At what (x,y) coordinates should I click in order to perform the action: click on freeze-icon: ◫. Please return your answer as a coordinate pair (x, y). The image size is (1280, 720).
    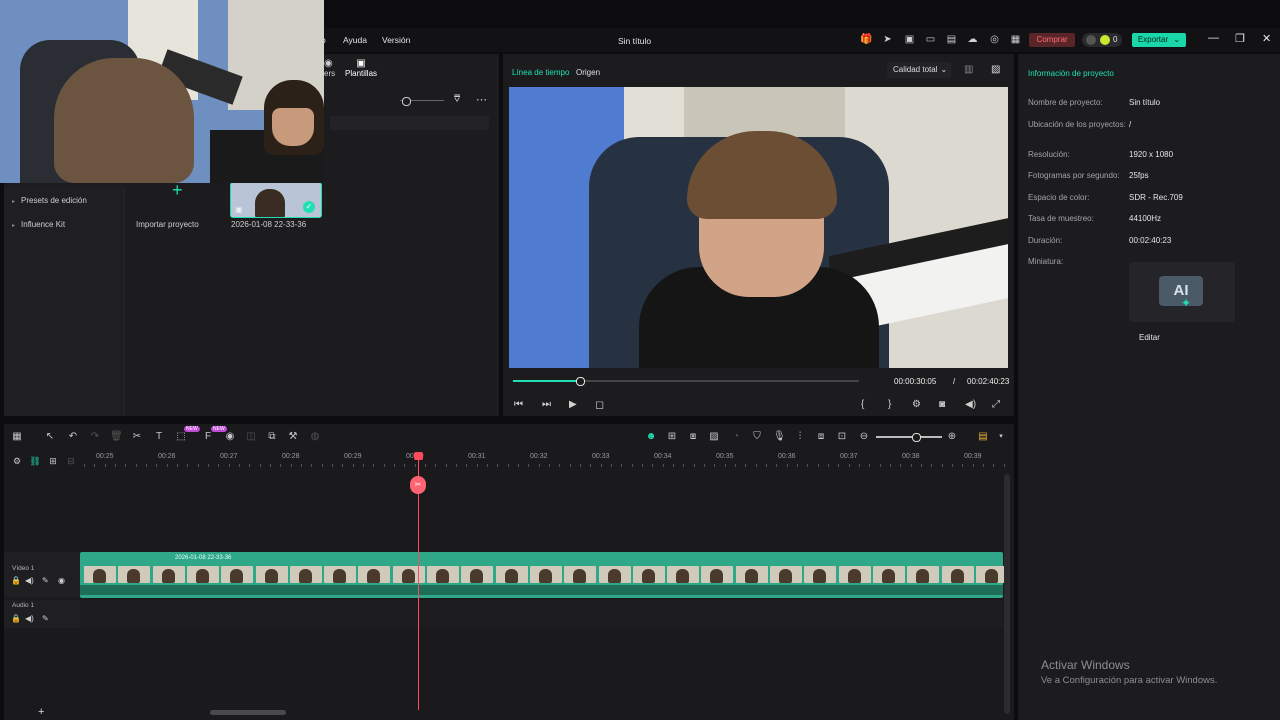
    Looking at the image, I should click on (251, 437).